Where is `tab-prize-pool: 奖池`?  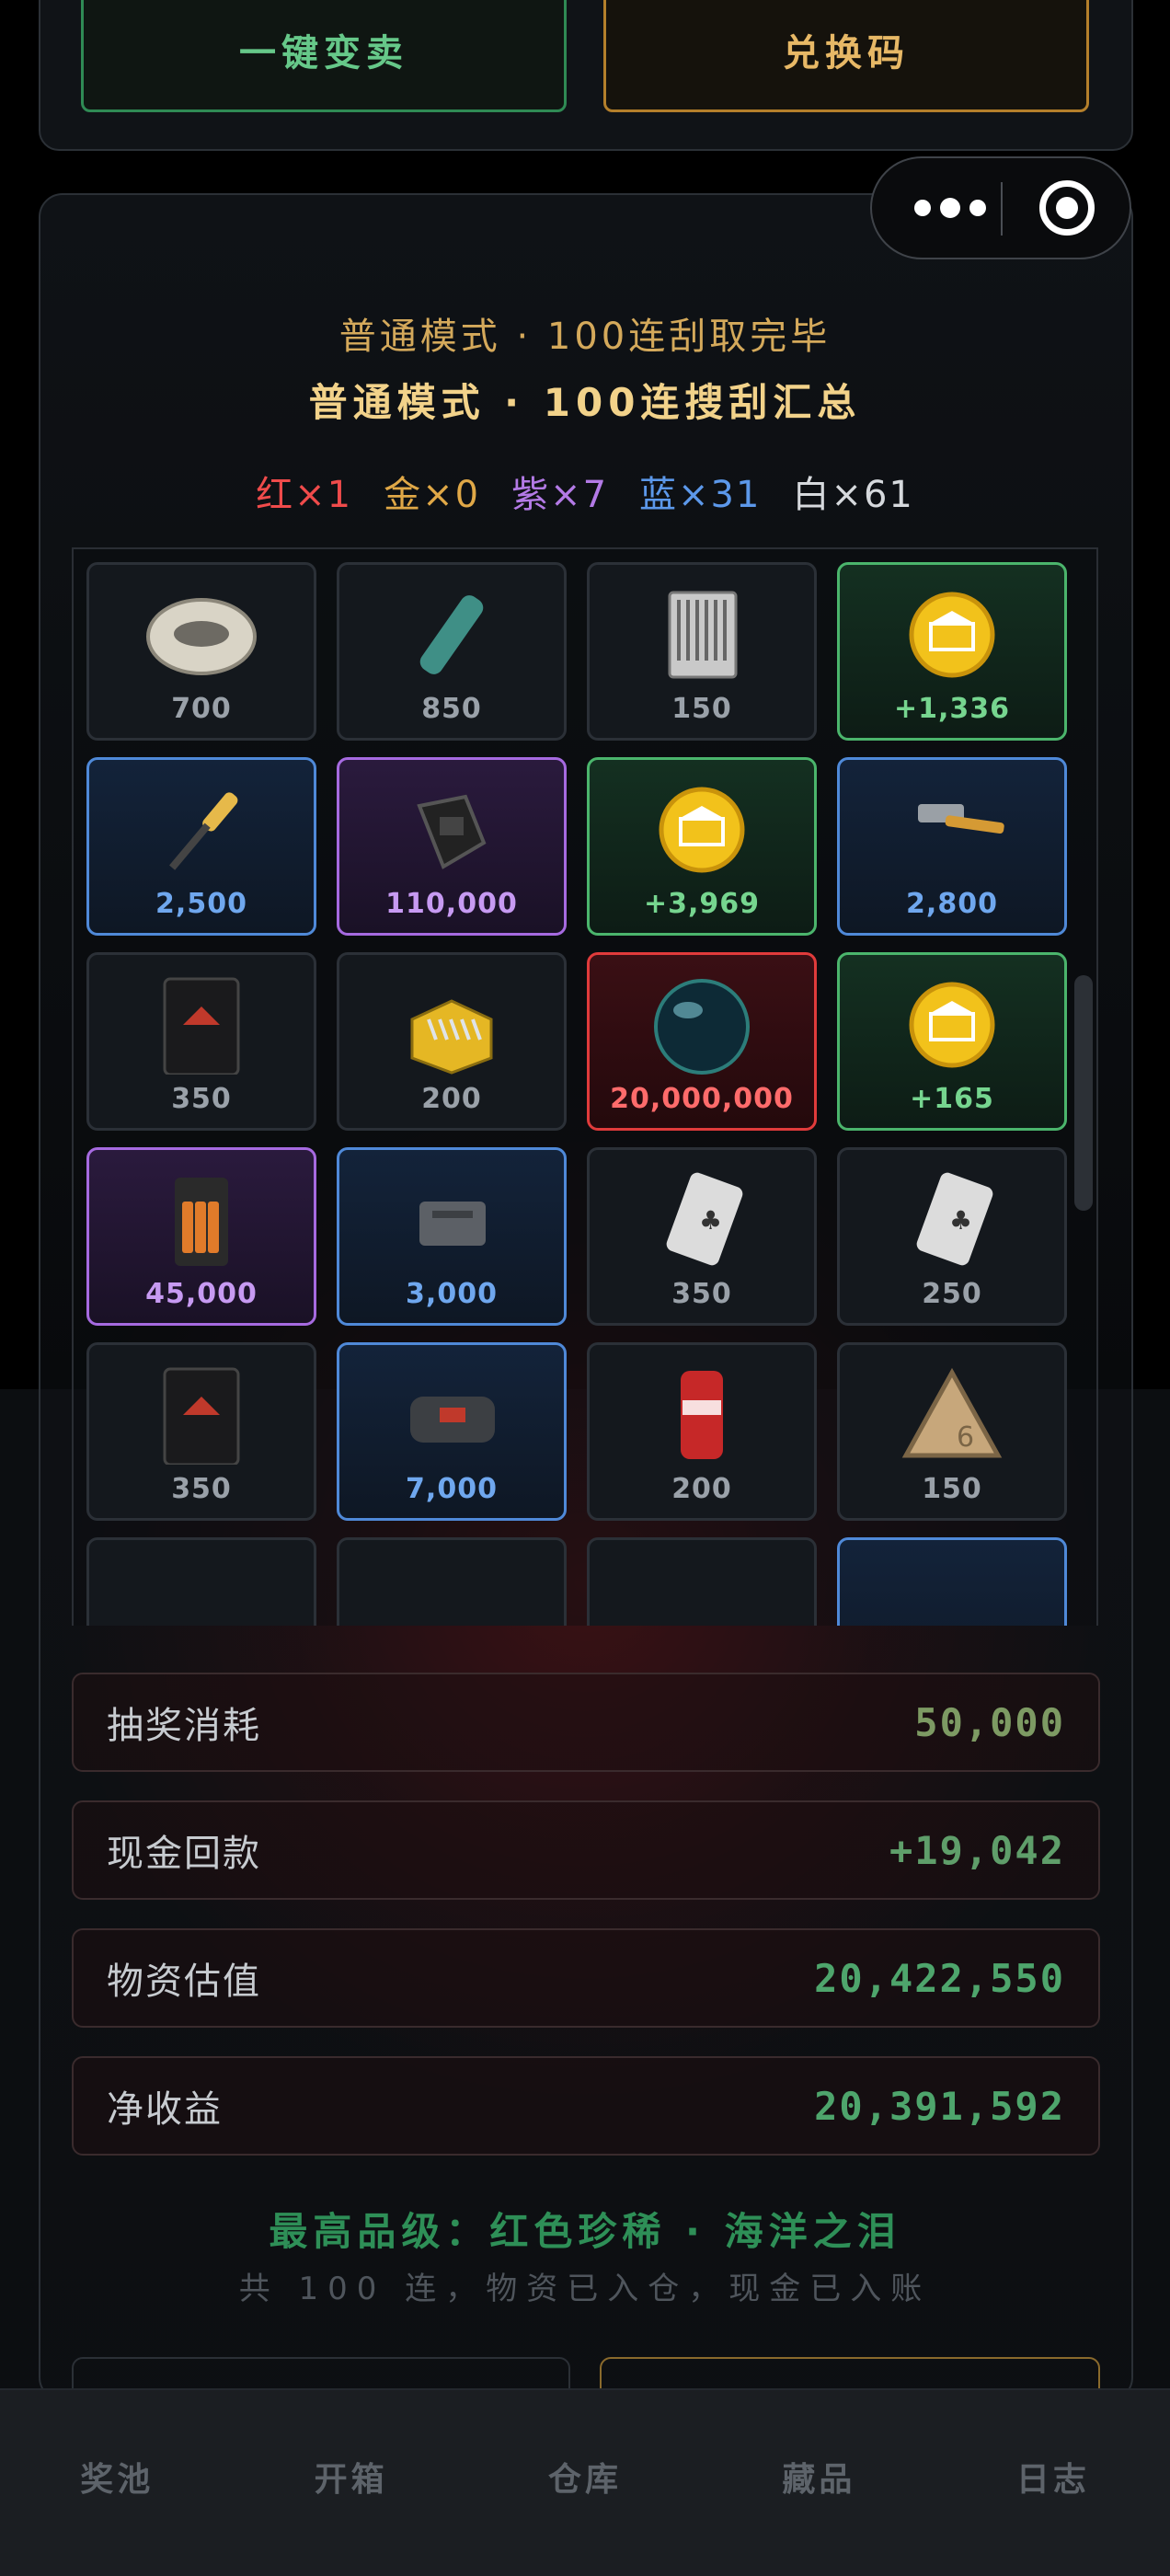
tab-prize-pool: 奖池 is located at coordinates (117, 2483).